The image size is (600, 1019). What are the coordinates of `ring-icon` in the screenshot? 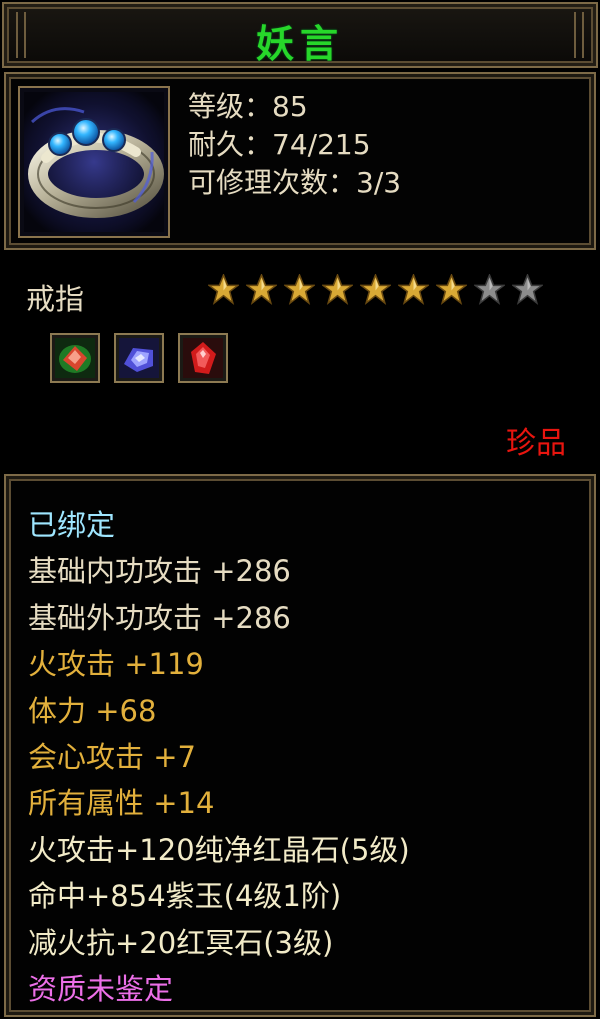 It's located at (94, 162).